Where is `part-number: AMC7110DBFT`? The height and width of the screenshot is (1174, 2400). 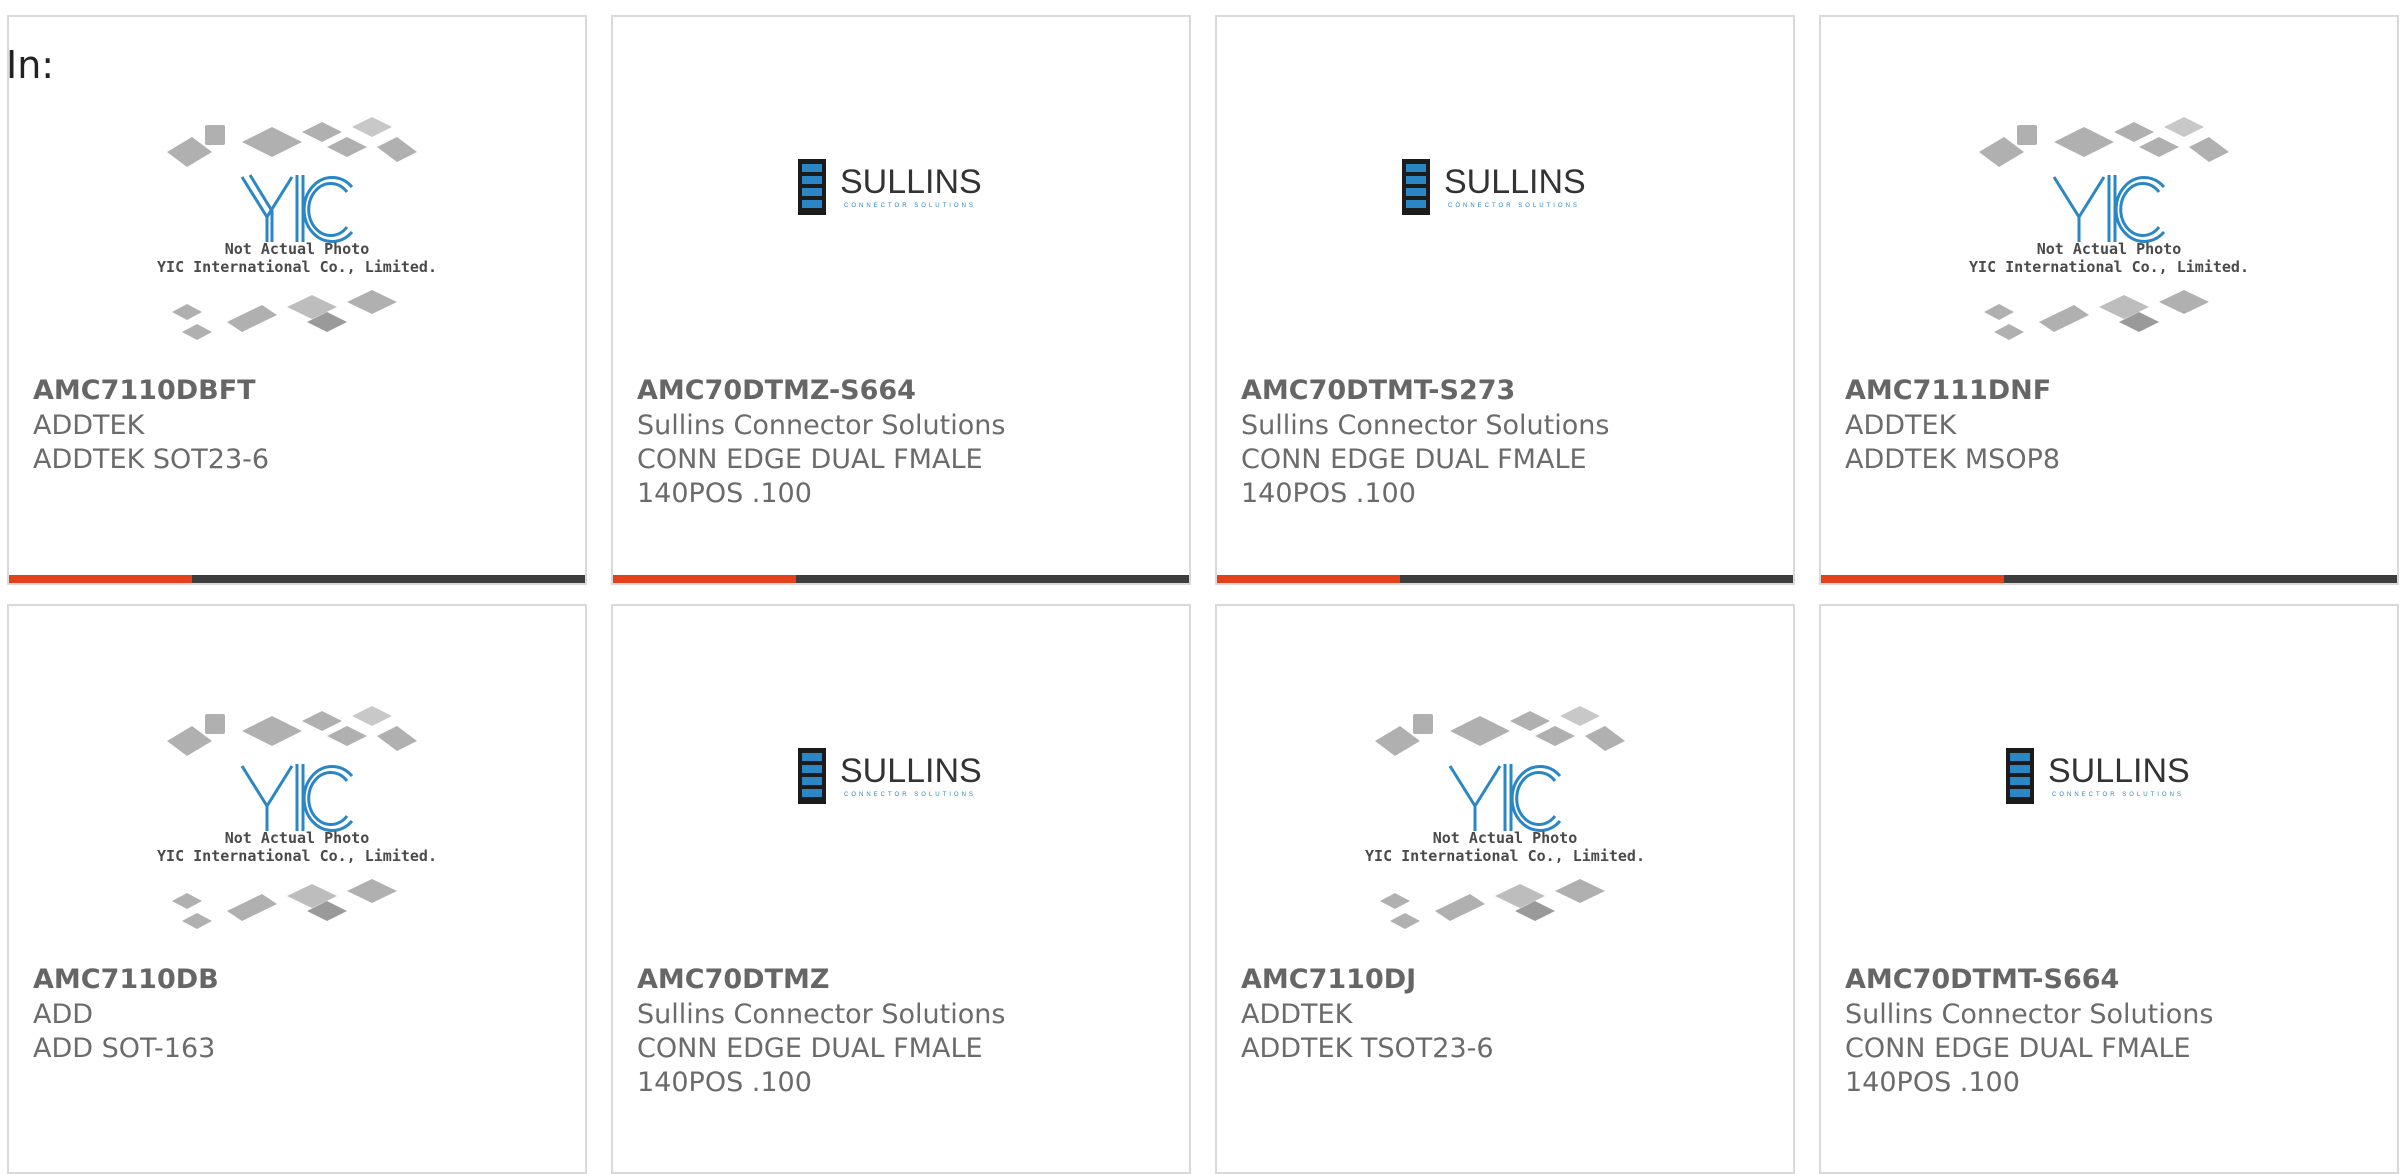 part-number: AMC7110DBFT is located at coordinates (144, 390).